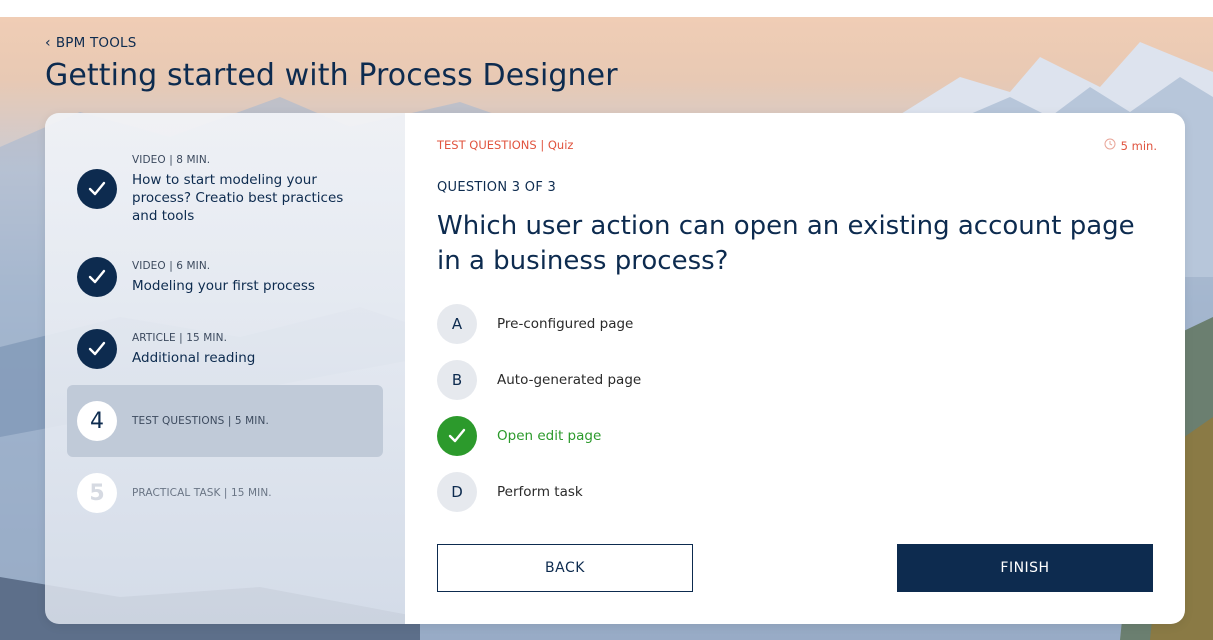 The image size is (1213, 640). What do you see at coordinates (497, 187) in the screenshot?
I see `question-counter: QUESTION 3 OF 3` at bounding box center [497, 187].